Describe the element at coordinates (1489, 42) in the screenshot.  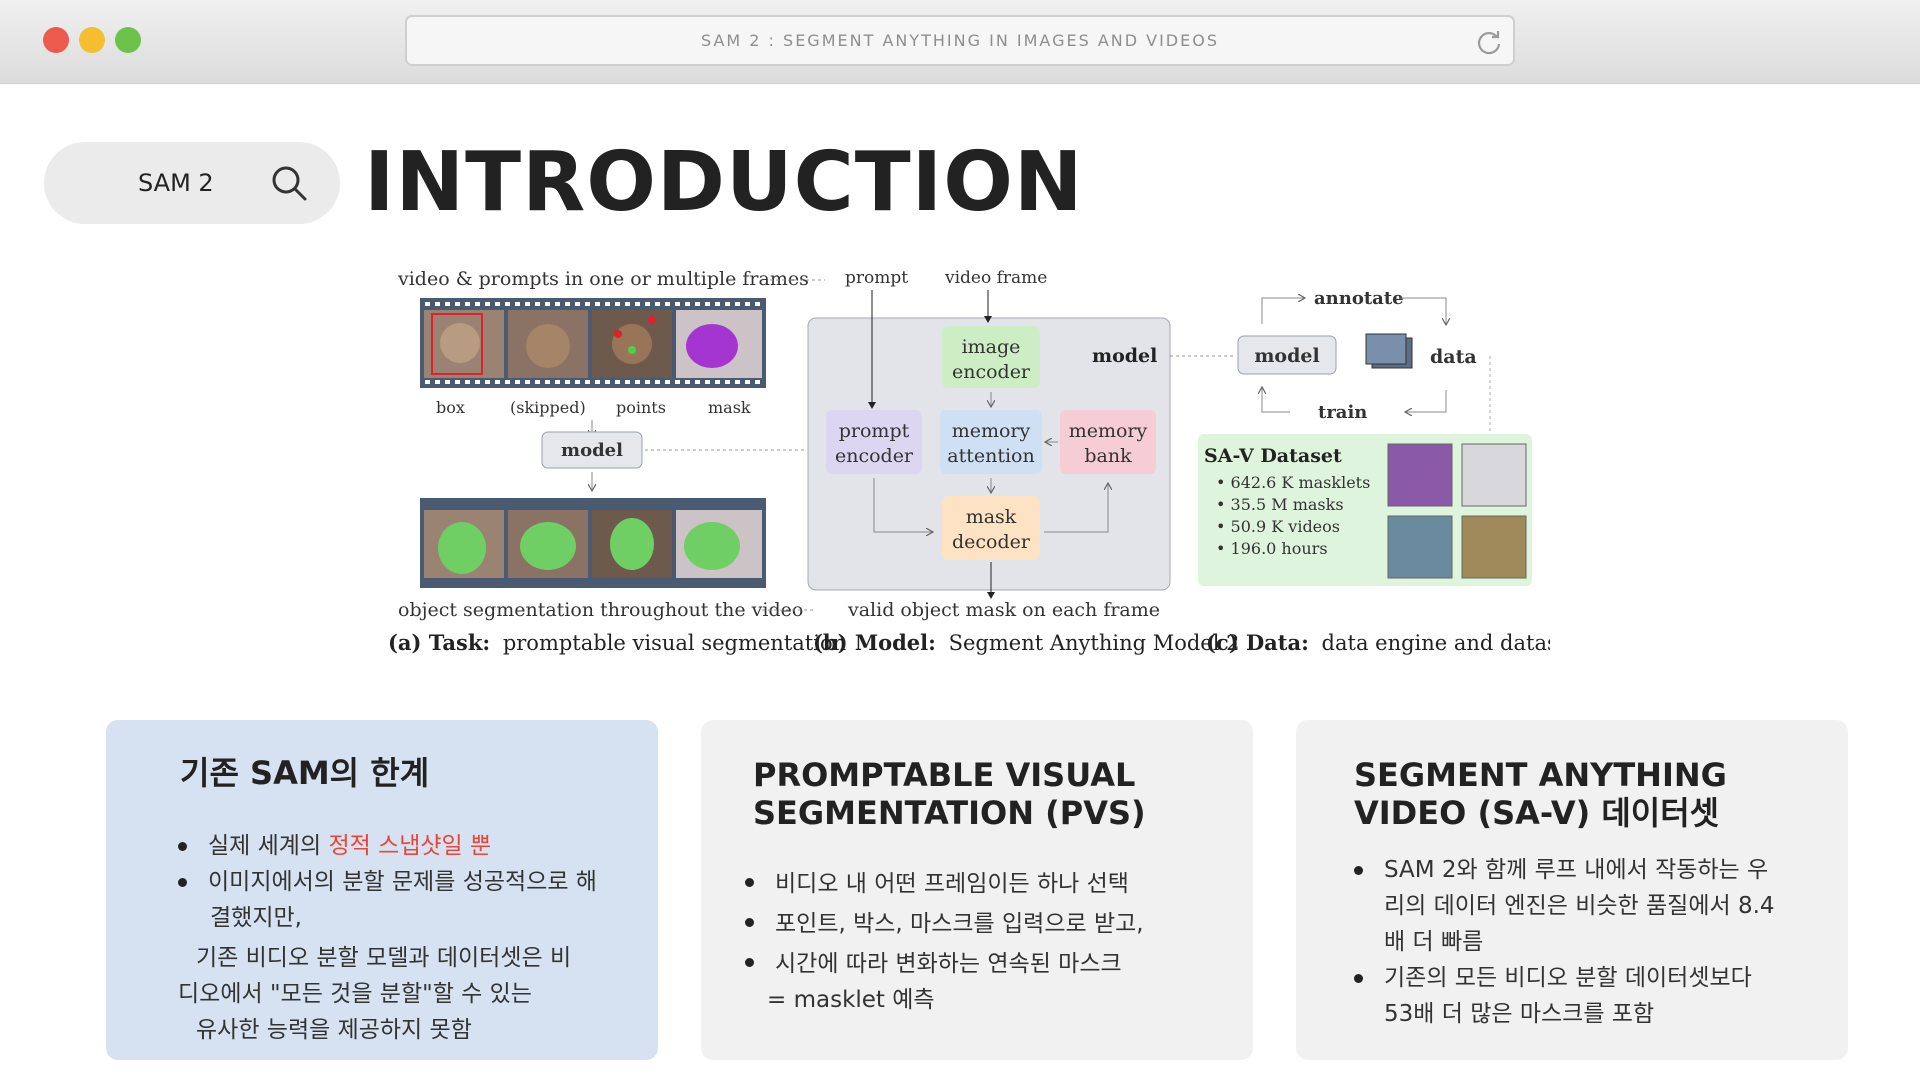
I see `reload-icon` at that location.